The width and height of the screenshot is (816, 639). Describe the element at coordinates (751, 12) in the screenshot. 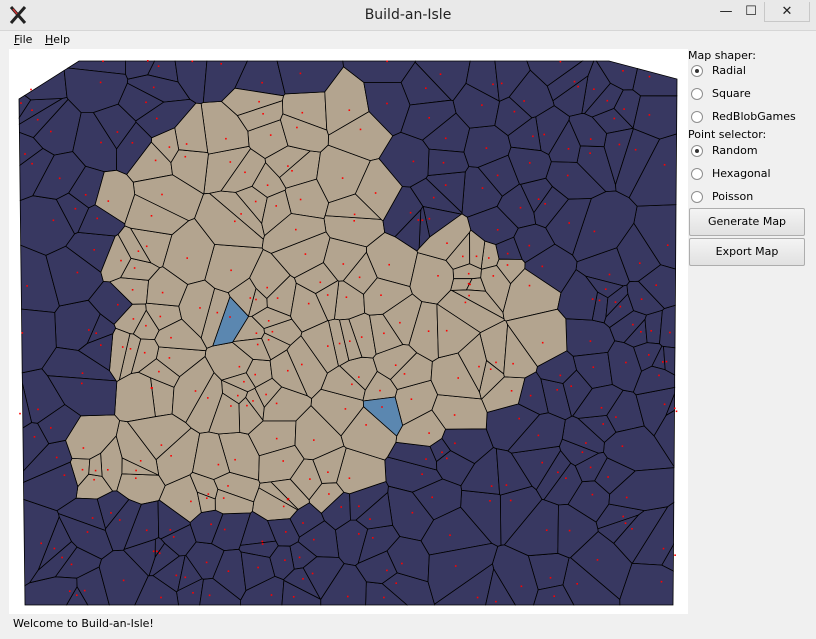

I see `maximize-button: ☐` at that location.